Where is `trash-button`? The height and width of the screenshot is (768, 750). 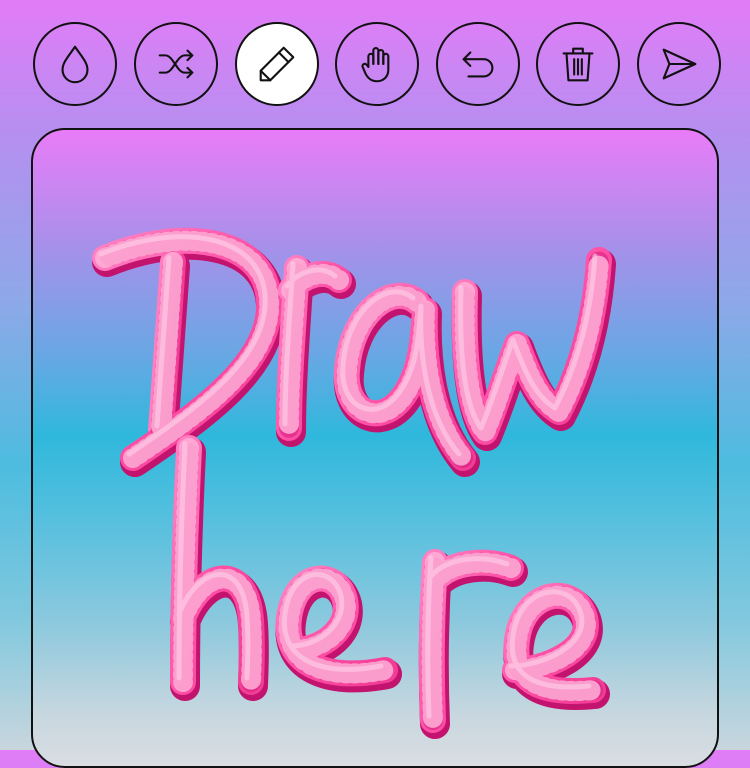
trash-button is located at coordinates (578, 64).